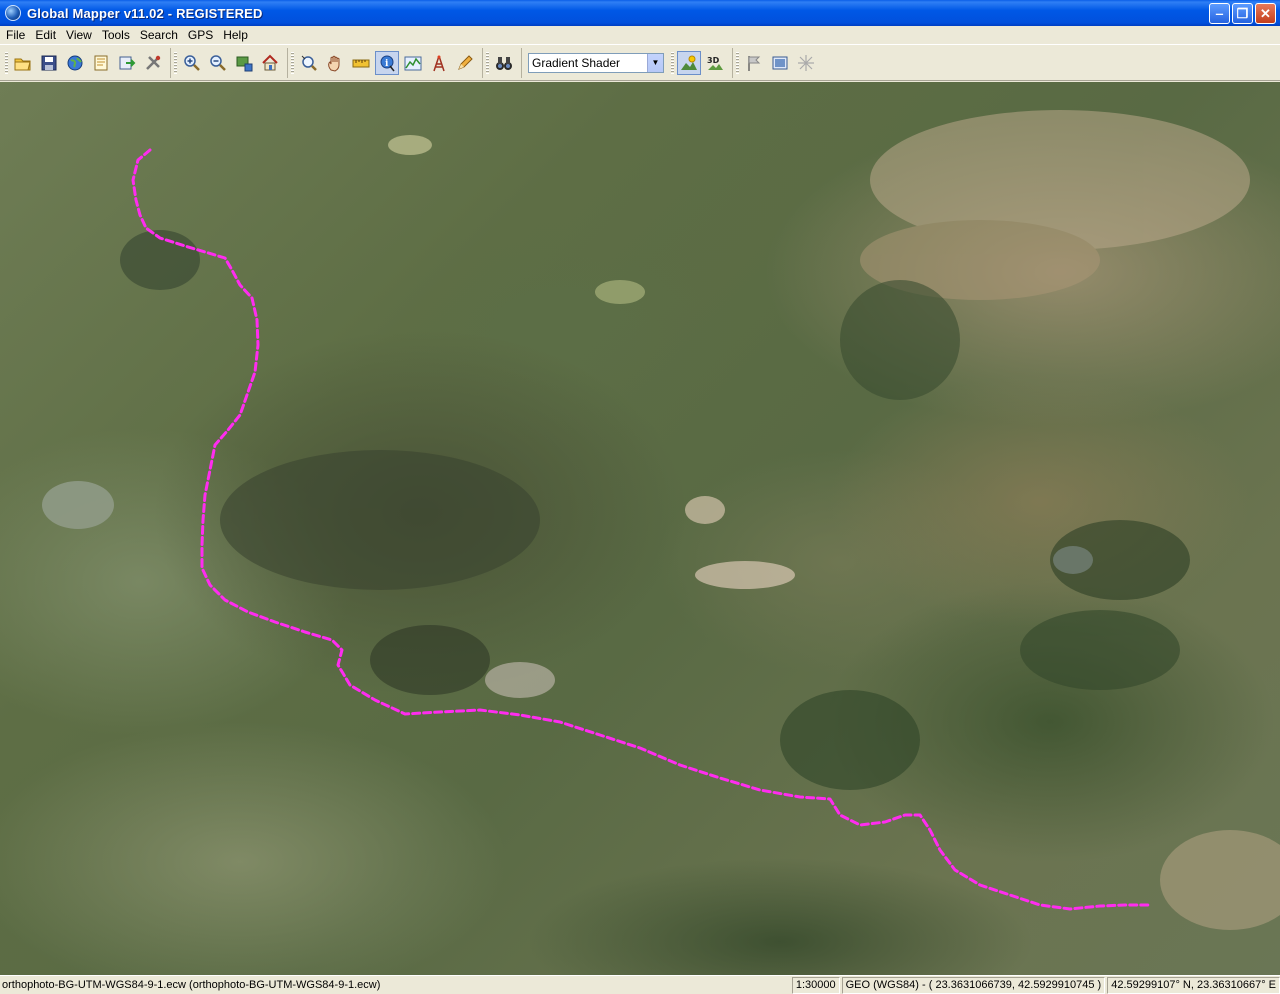  What do you see at coordinates (101, 63) in the screenshot?
I see `page-icon` at bounding box center [101, 63].